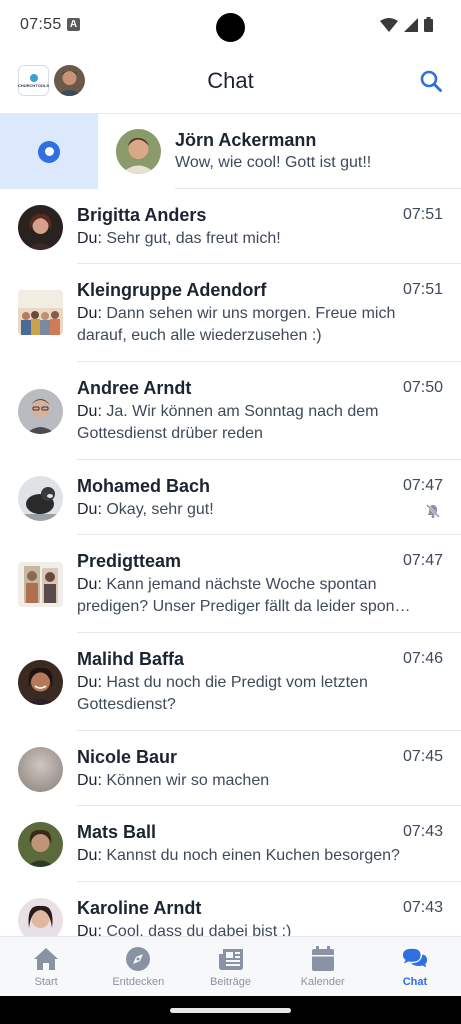 The height and width of the screenshot is (1024, 461). What do you see at coordinates (273, 162) in the screenshot?
I see `conversation-preview: Wow, wie cool! Gott ist gut!!` at bounding box center [273, 162].